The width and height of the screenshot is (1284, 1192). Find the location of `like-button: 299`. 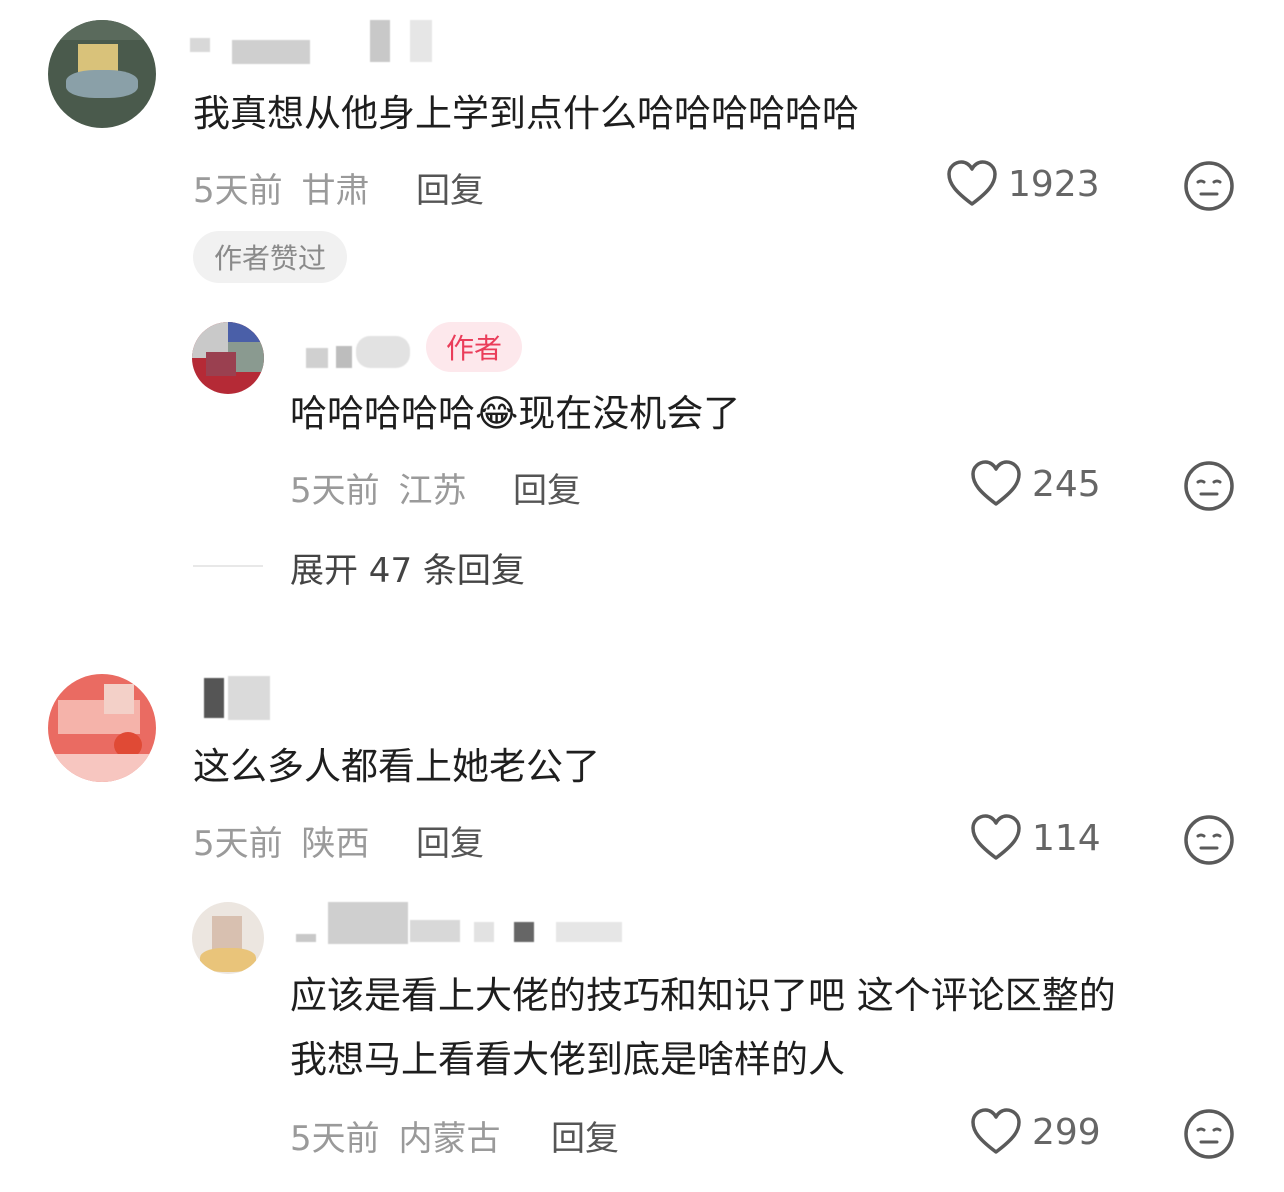

like-button: 299 is located at coordinates (1035, 1132).